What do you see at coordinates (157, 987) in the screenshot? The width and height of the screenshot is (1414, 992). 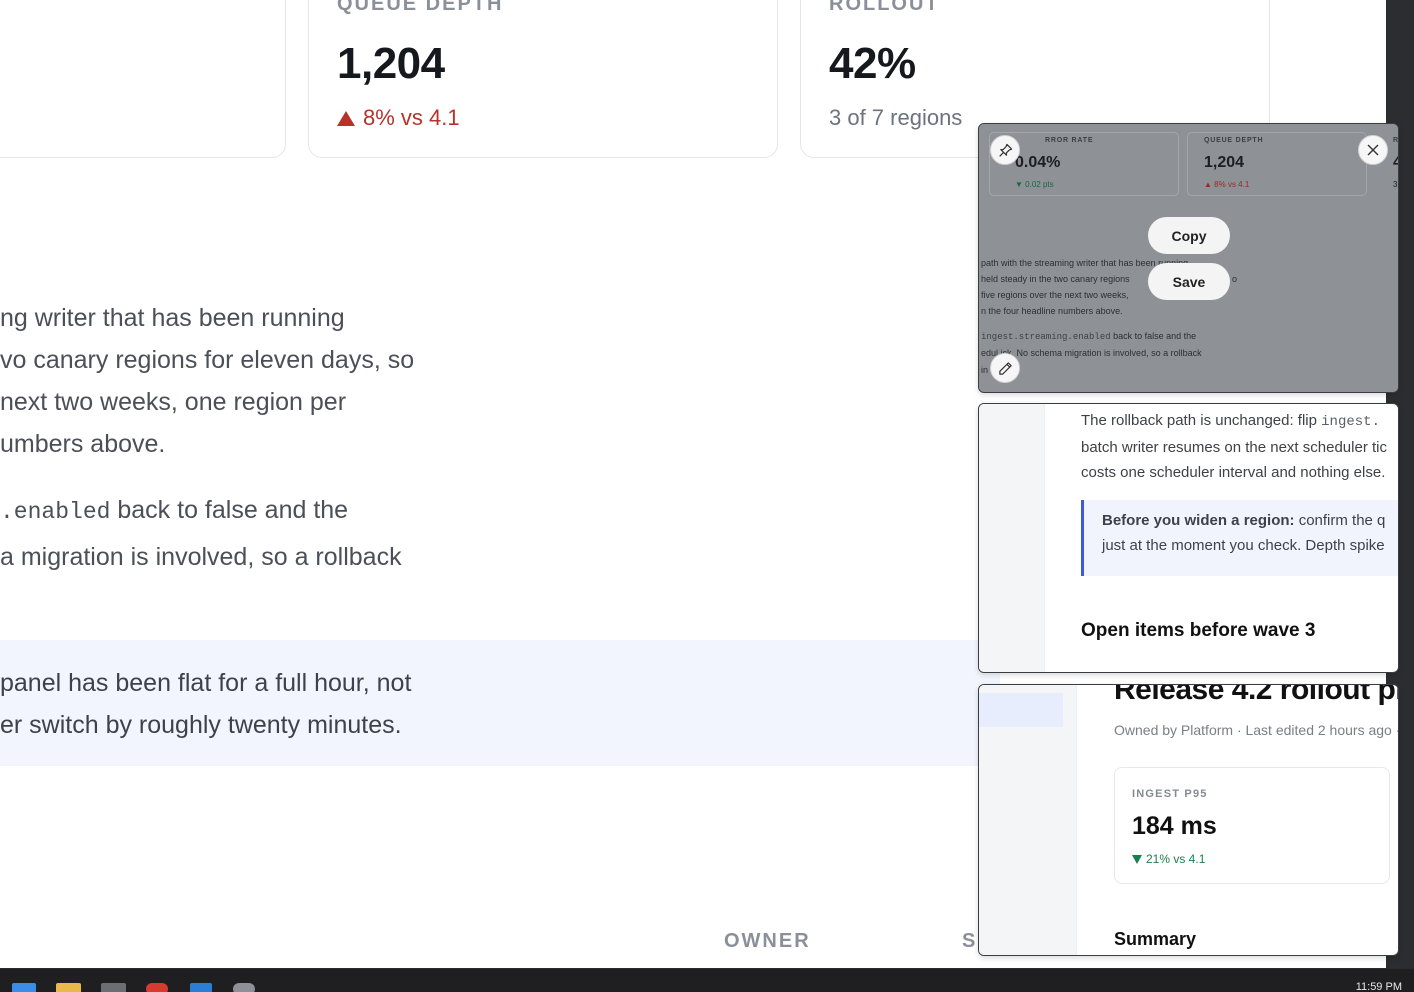 I see `app-icon` at bounding box center [157, 987].